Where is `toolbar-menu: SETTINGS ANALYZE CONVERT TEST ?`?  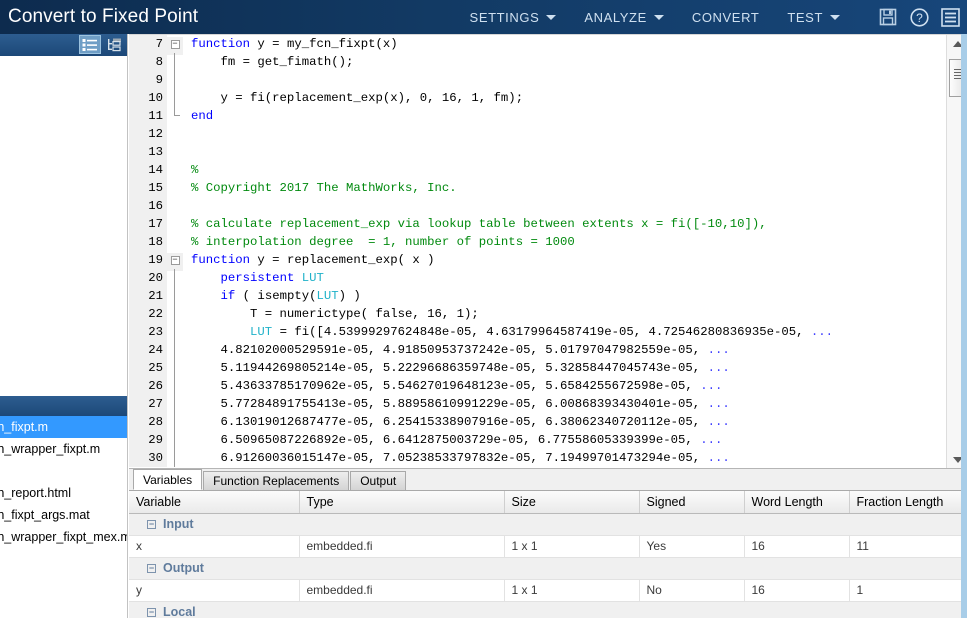
toolbar-menu: SETTINGS ANALYZE CONVERT TEST ? is located at coordinates (711, 17).